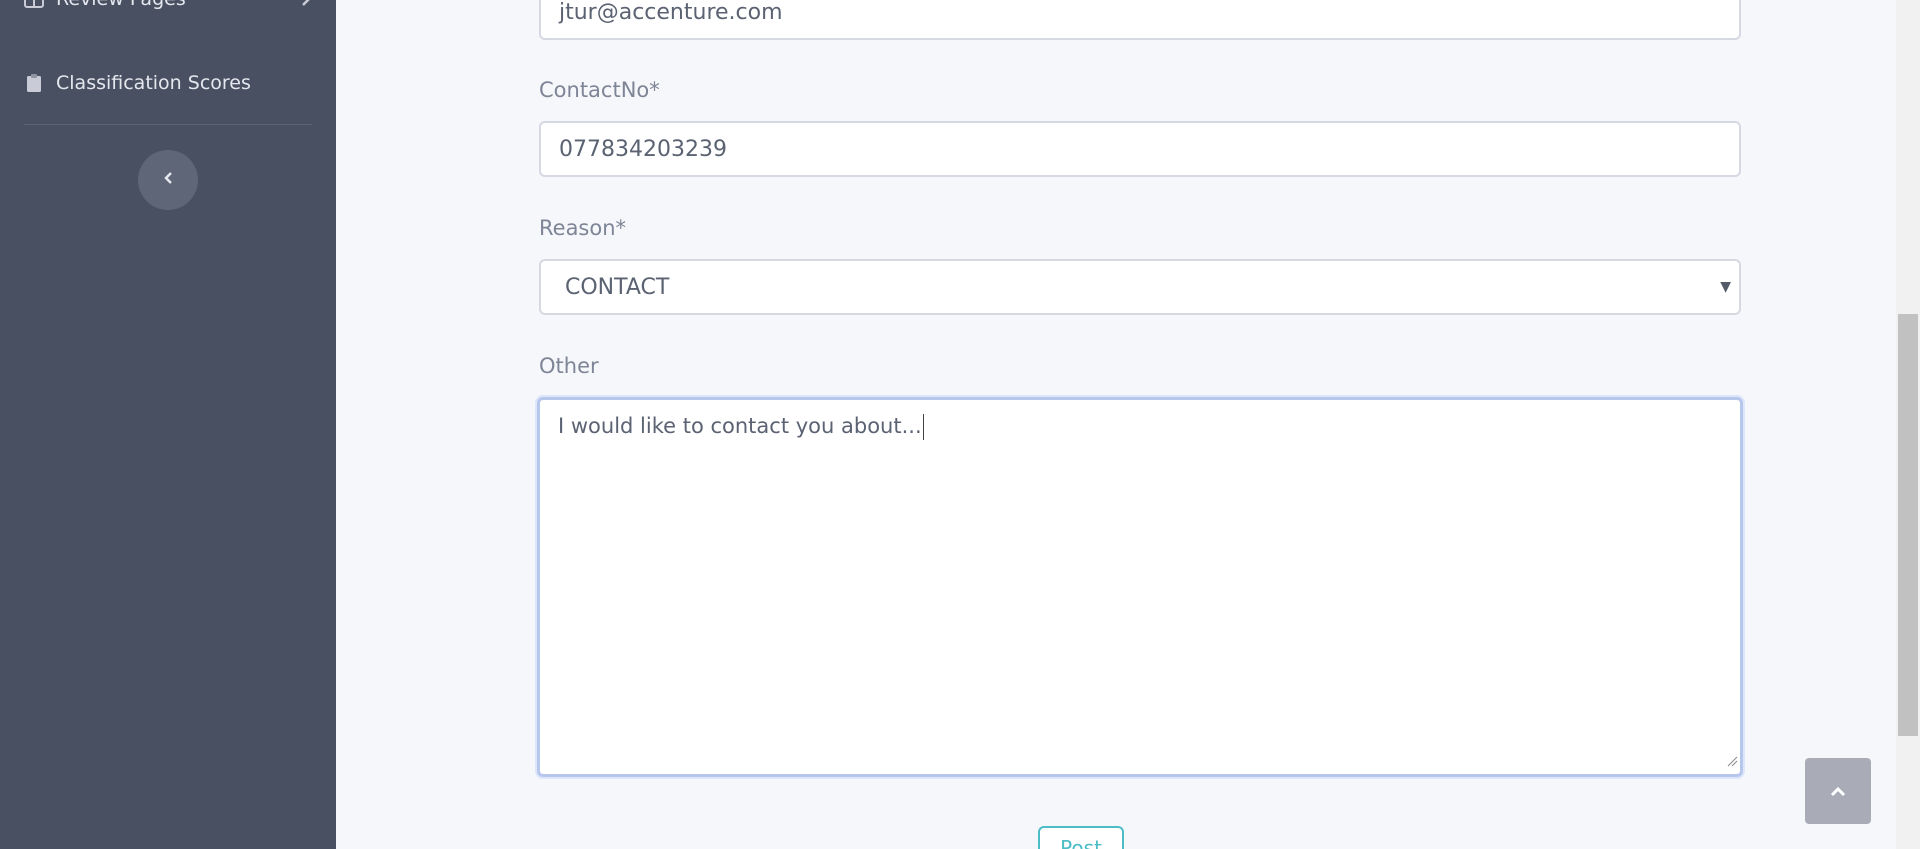 This screenshot has width=1920, height=849. I want to click on reason-label: Reason*, so click(583, 228).